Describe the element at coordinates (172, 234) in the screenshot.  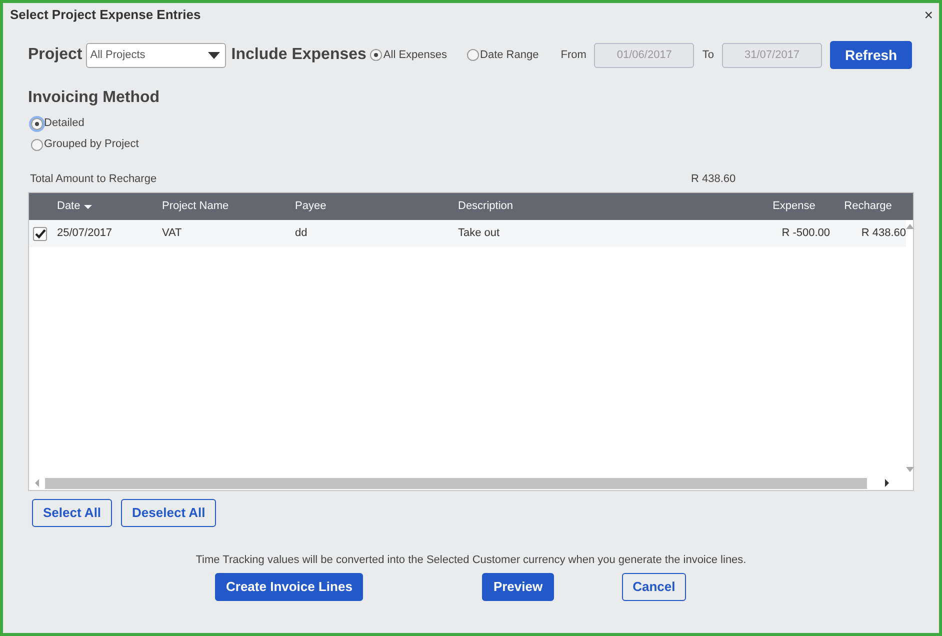
I see `table-cell-text: VAT` at that location.